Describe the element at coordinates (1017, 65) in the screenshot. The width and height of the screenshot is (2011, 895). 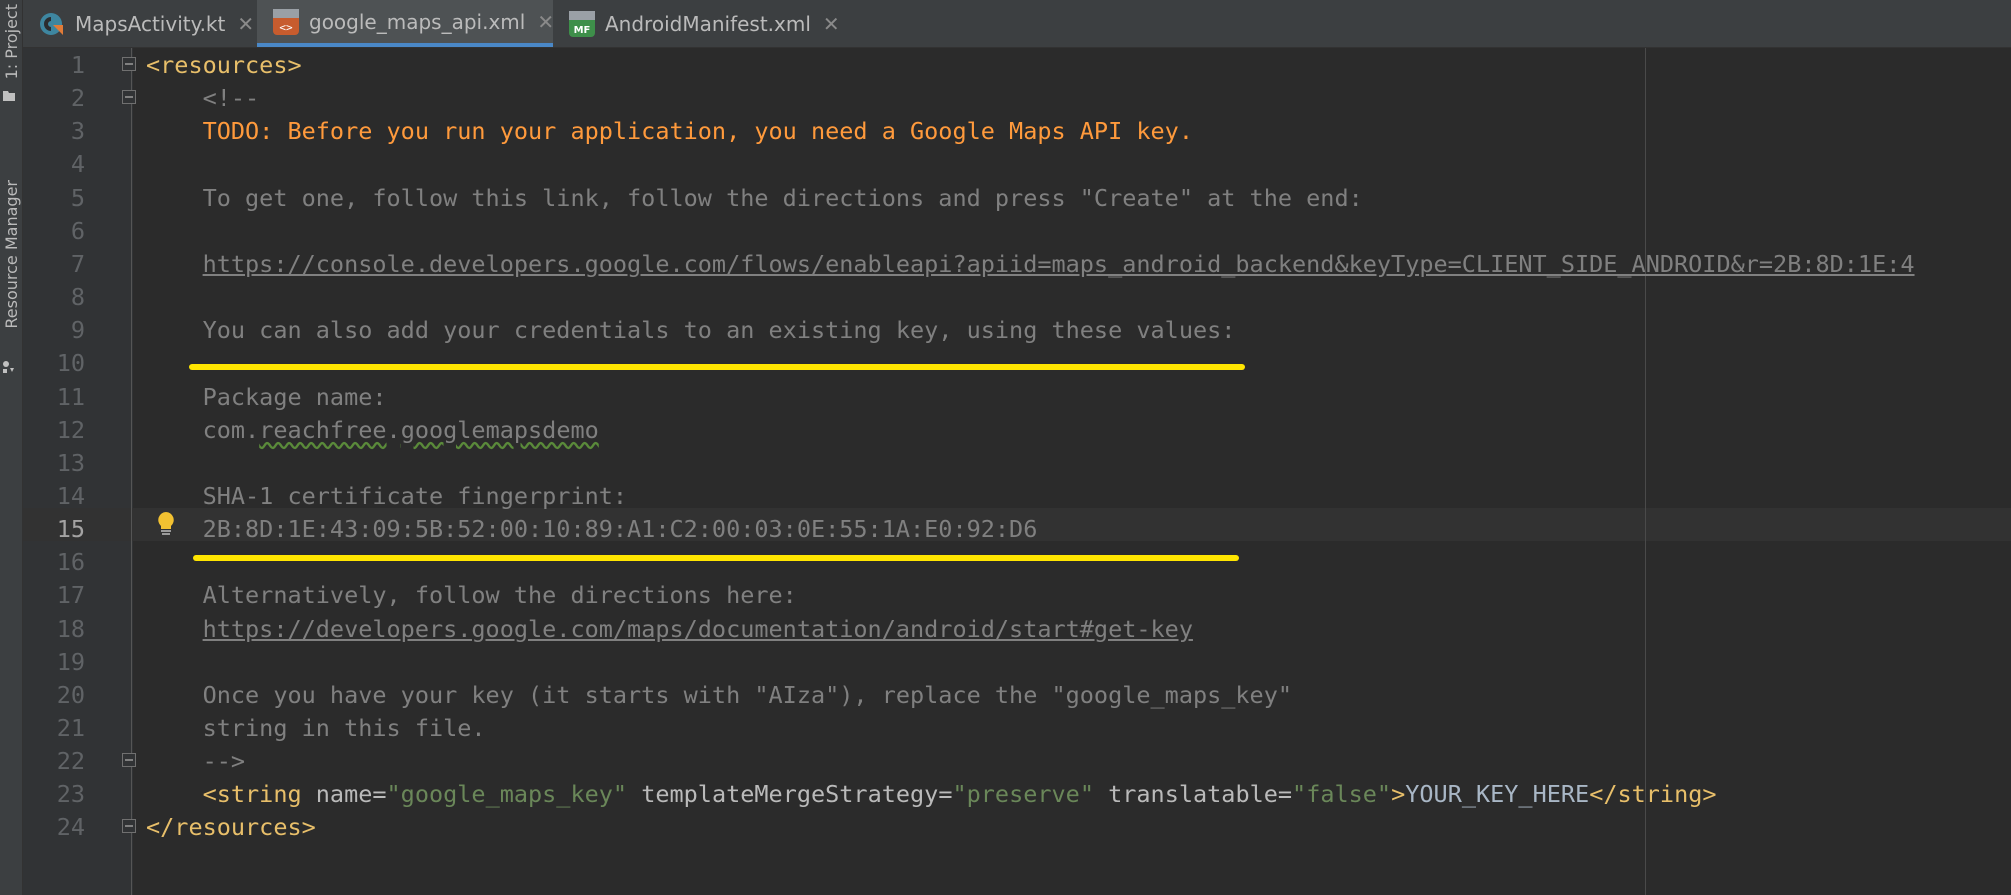
I see `code-line: 1 <resources>` at that location.